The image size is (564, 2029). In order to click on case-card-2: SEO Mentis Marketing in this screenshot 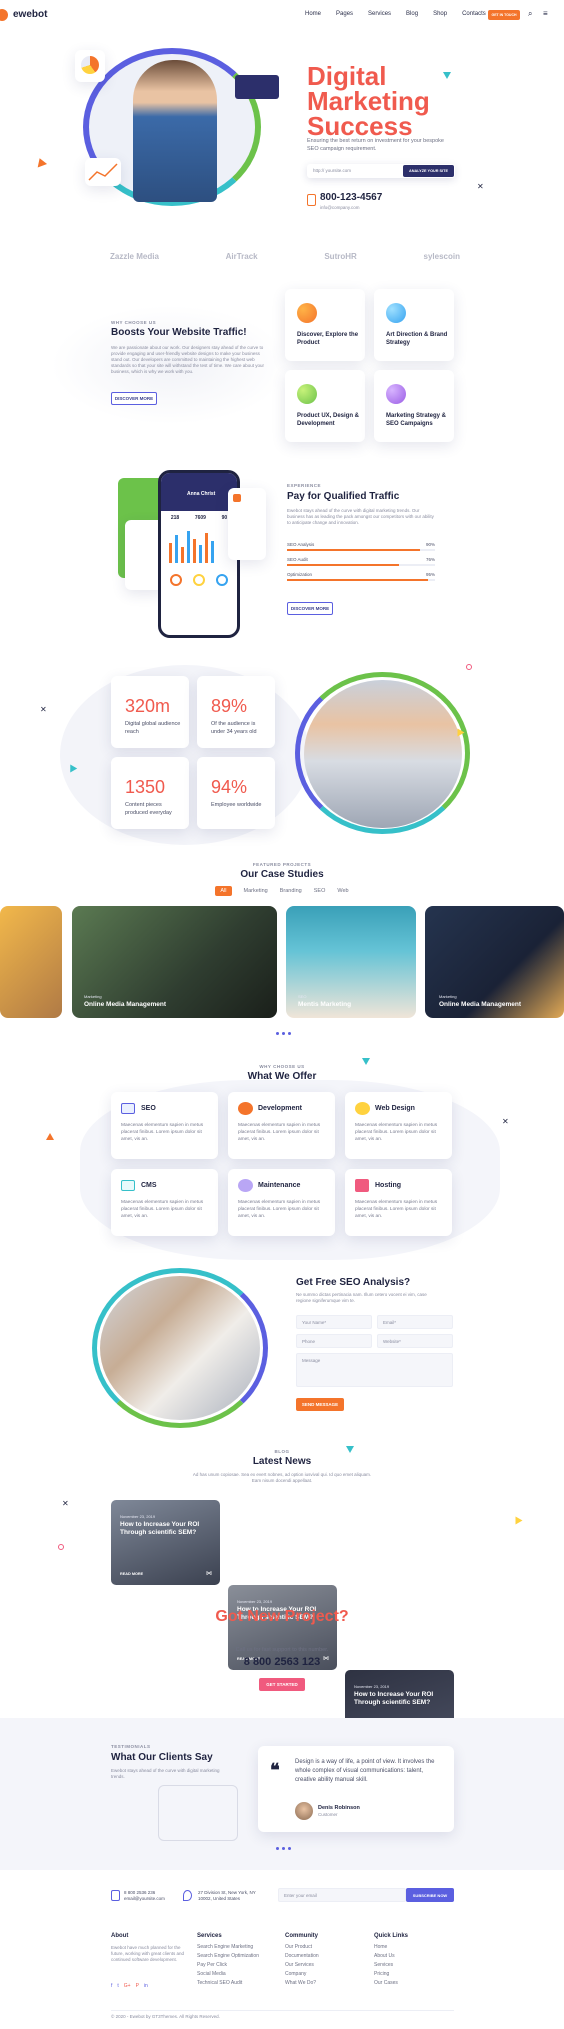, I will do `click(351, 962)`.